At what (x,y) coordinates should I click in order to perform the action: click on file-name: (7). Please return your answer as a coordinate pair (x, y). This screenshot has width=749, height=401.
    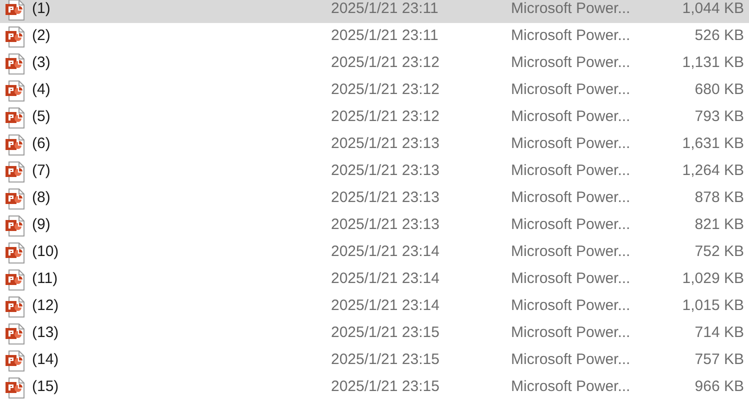
    Looking at the image, I should click on (42, 171).